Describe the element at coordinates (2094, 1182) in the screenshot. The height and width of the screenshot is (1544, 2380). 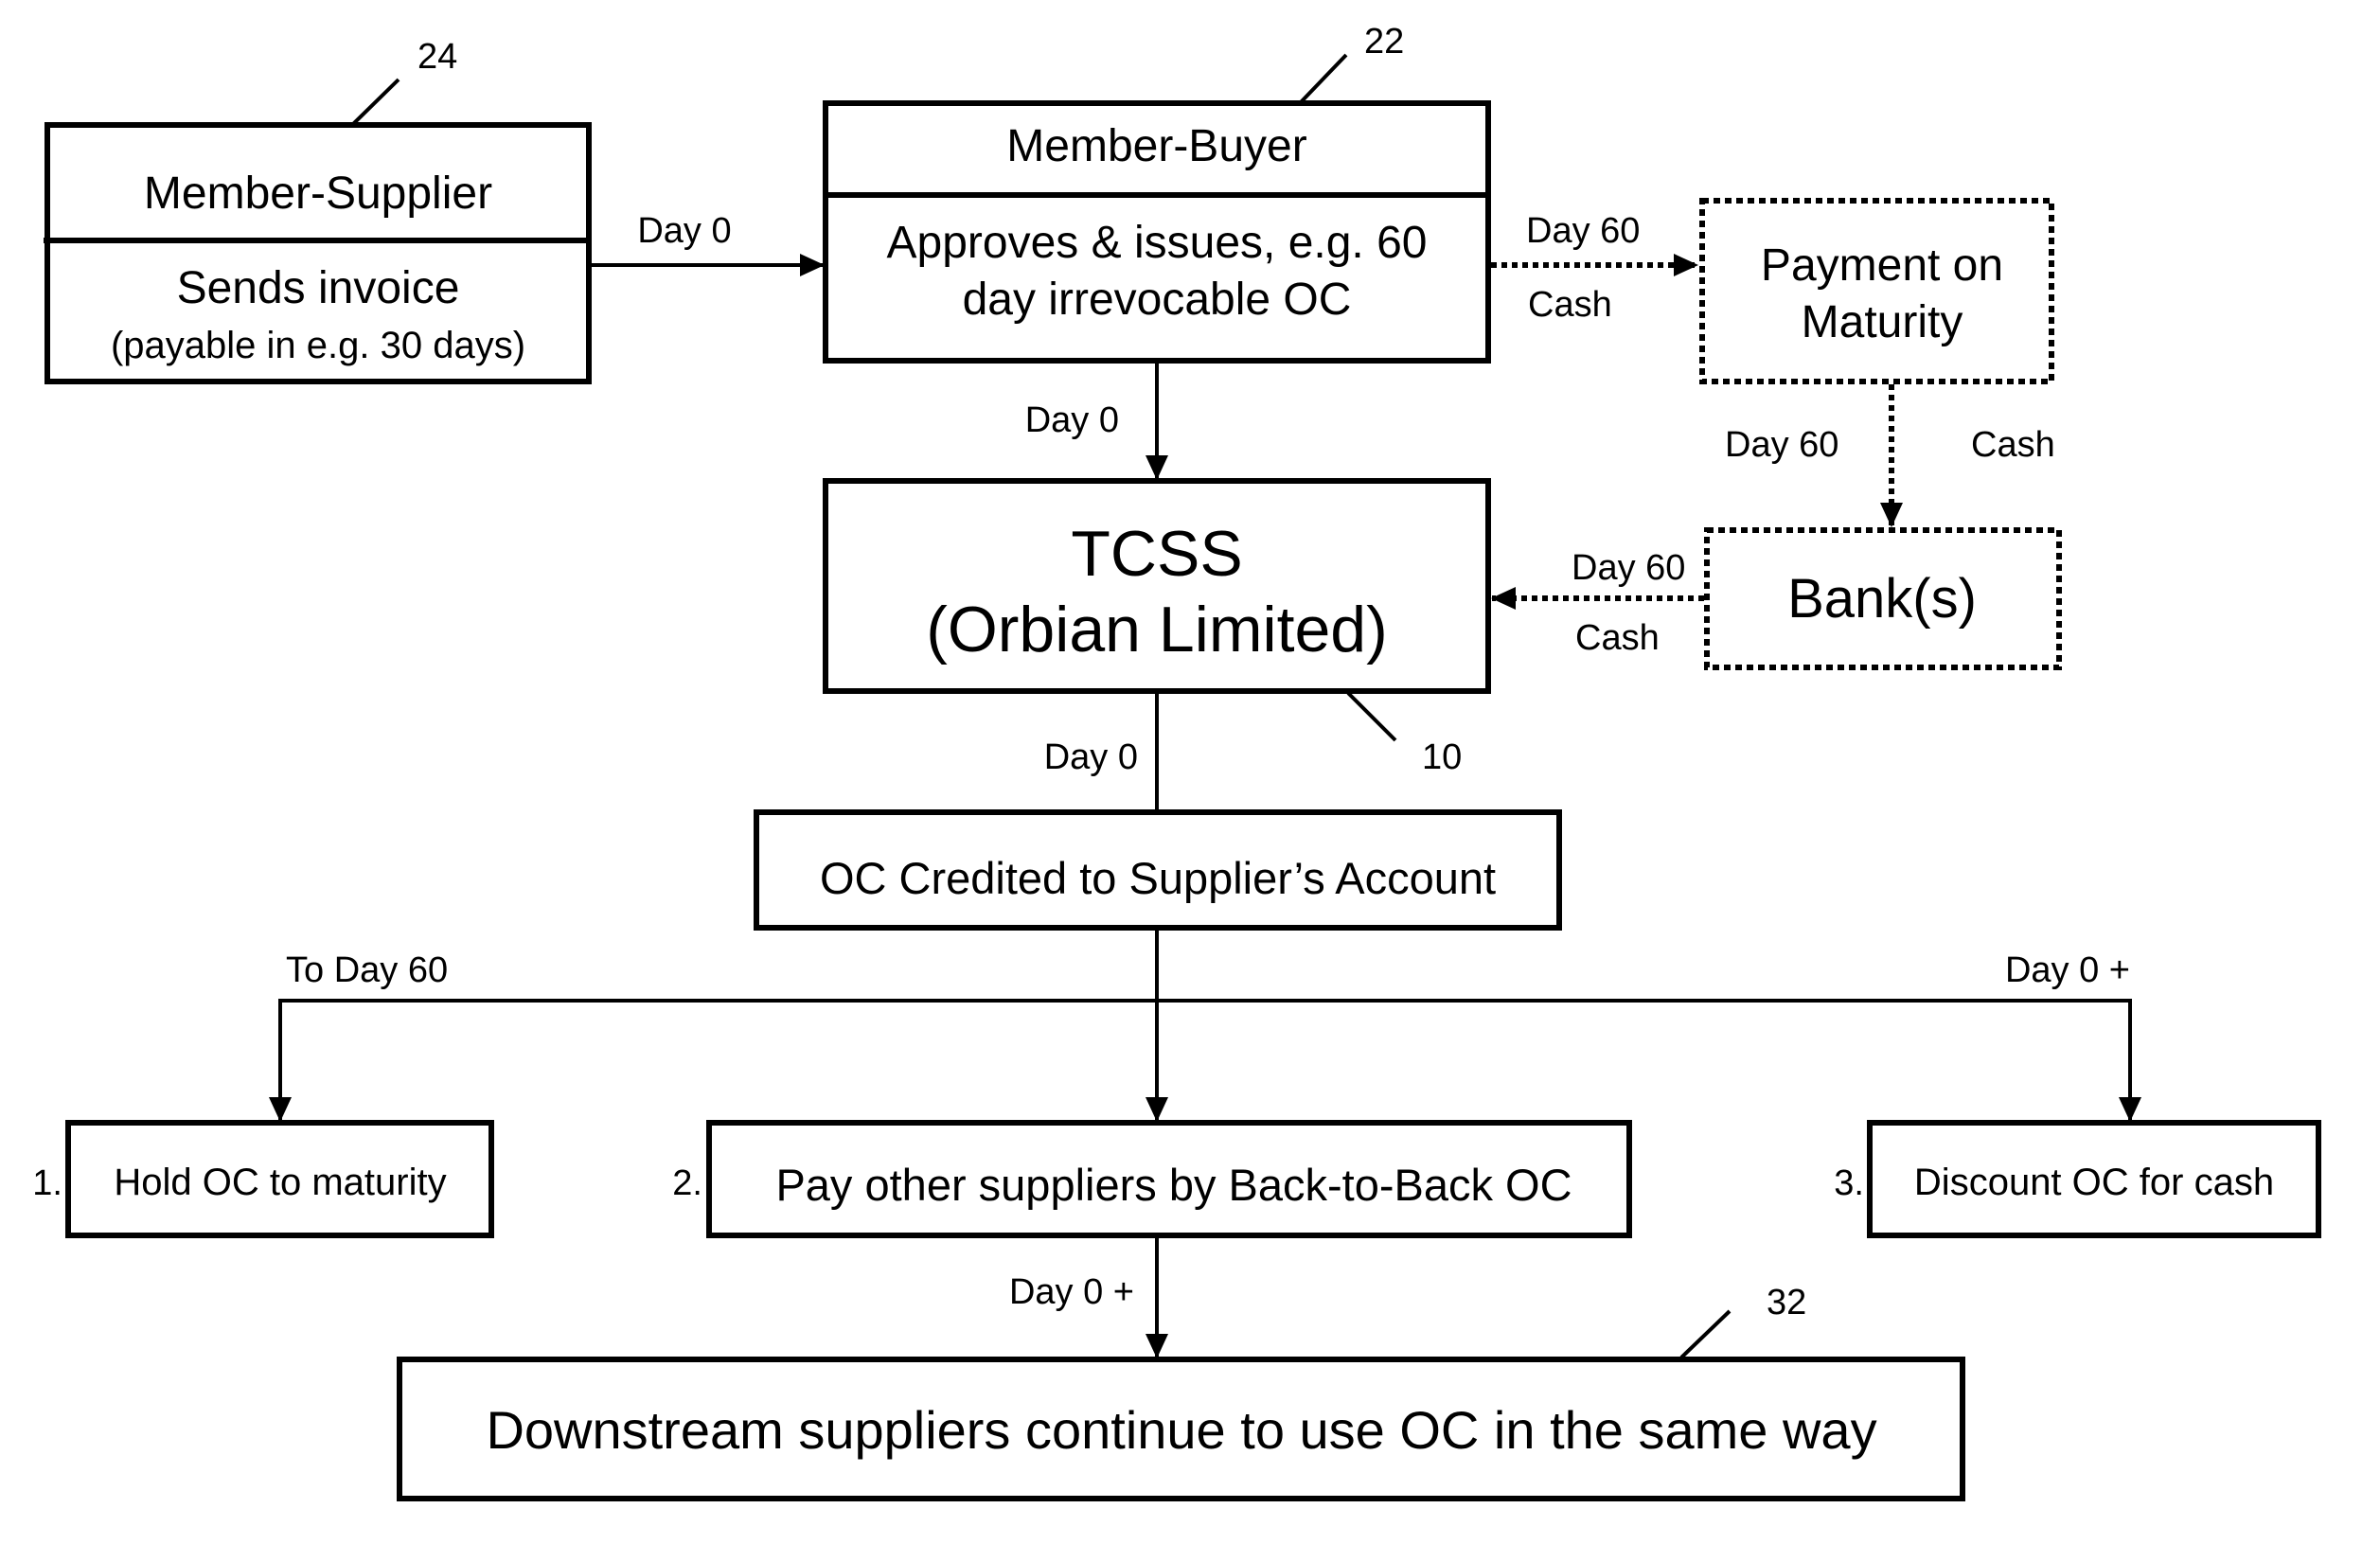
I see `option3-label: Discount OC for cash` at that location.